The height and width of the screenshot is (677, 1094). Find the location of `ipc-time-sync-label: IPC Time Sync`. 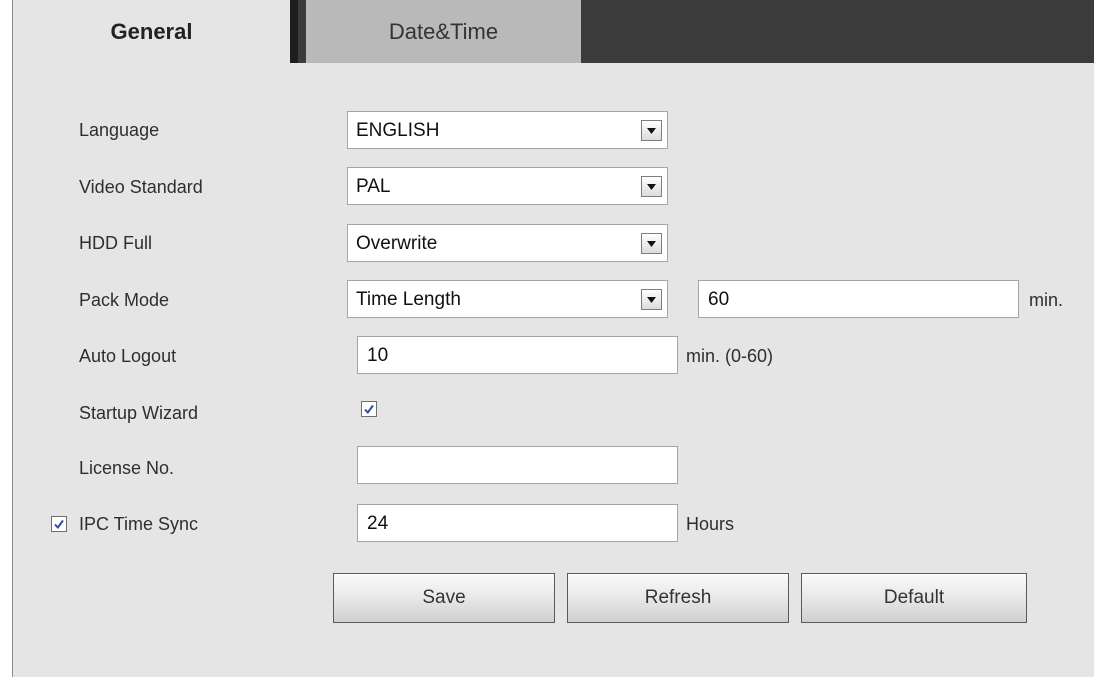

ipc-time-sync-label: IPC Time Sync is located at coordinates (139, 524).